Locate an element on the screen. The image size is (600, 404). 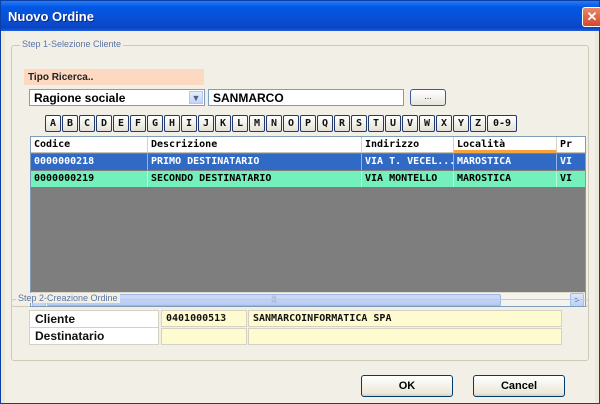
search-type-value: Ragione sociale is located at coordinates (80, 98).